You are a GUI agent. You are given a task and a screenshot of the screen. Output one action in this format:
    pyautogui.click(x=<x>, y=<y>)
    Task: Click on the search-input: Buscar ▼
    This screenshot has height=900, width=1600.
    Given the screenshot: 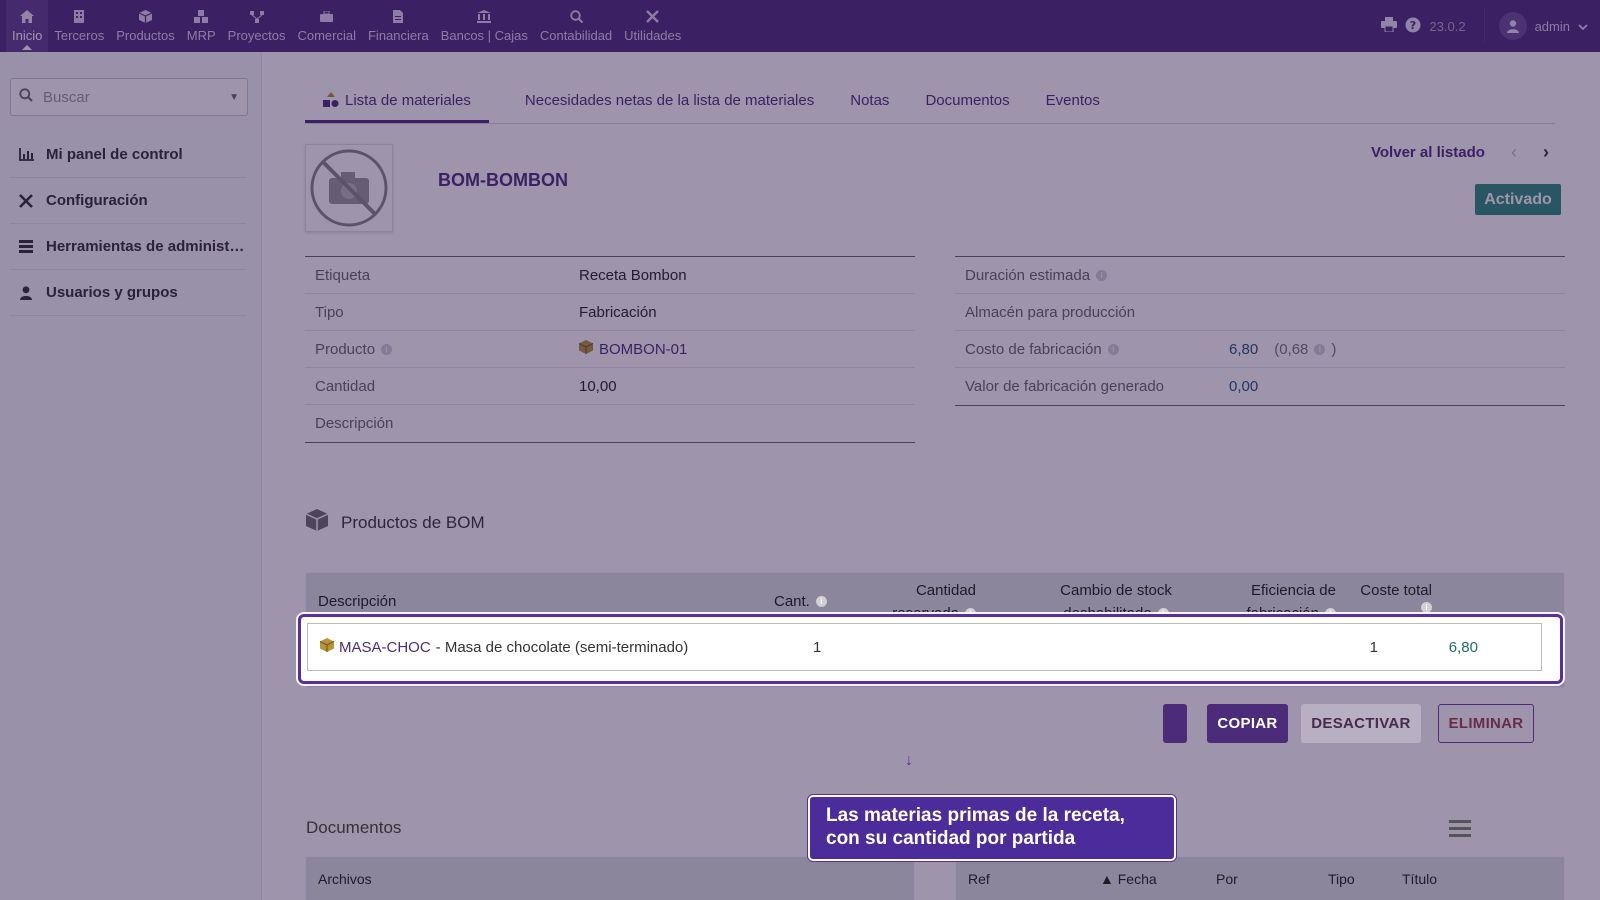 What is the action you would take?
    pyautogui.click(x=129, y=97)
    